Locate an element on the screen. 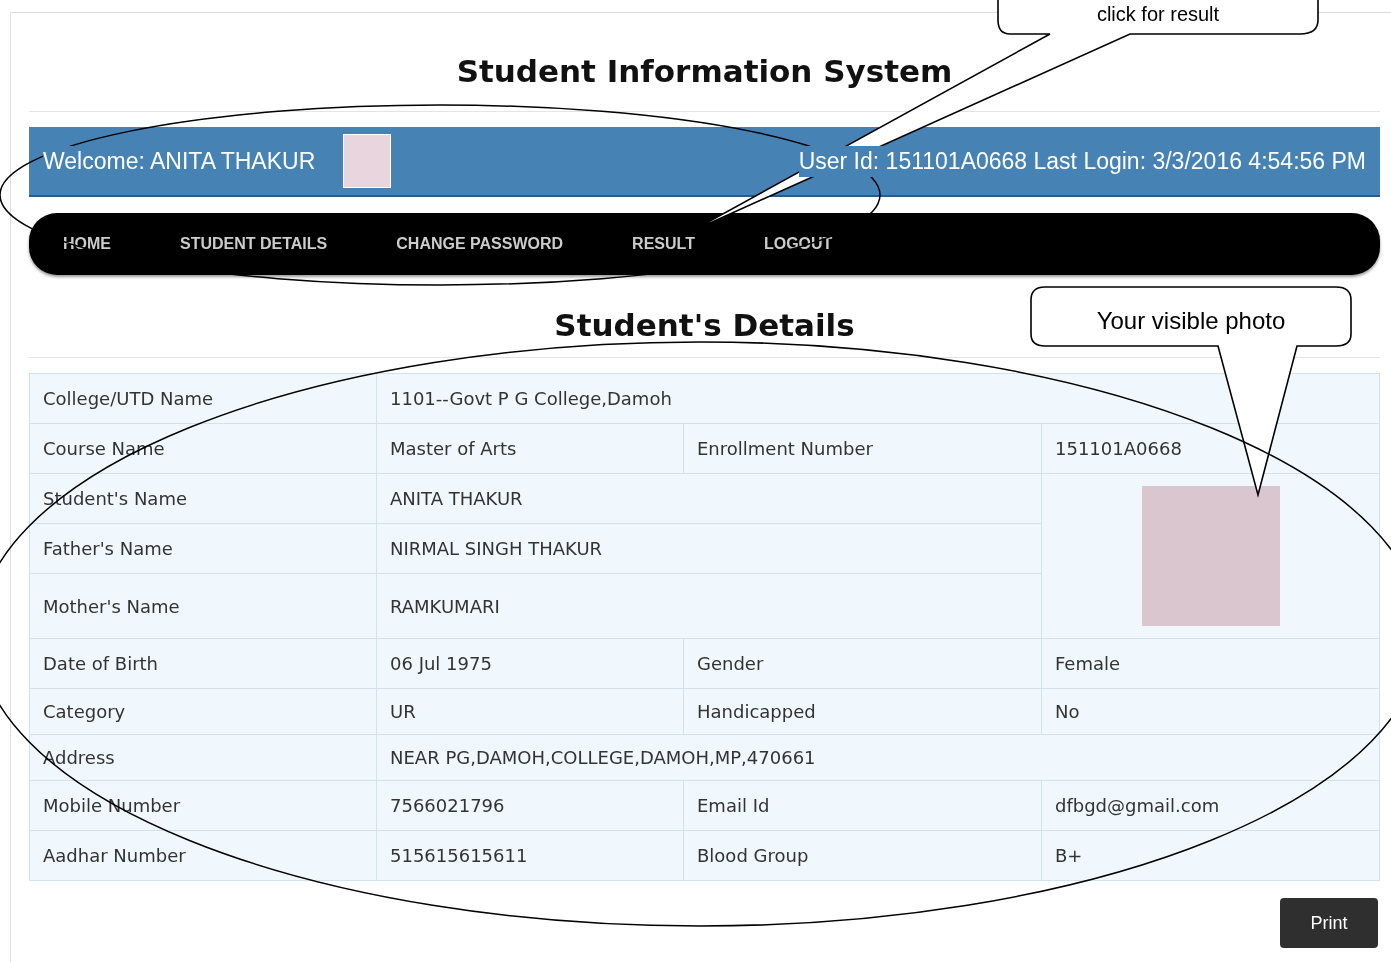  table-cell: Female is located at coordinates (1210, 663).